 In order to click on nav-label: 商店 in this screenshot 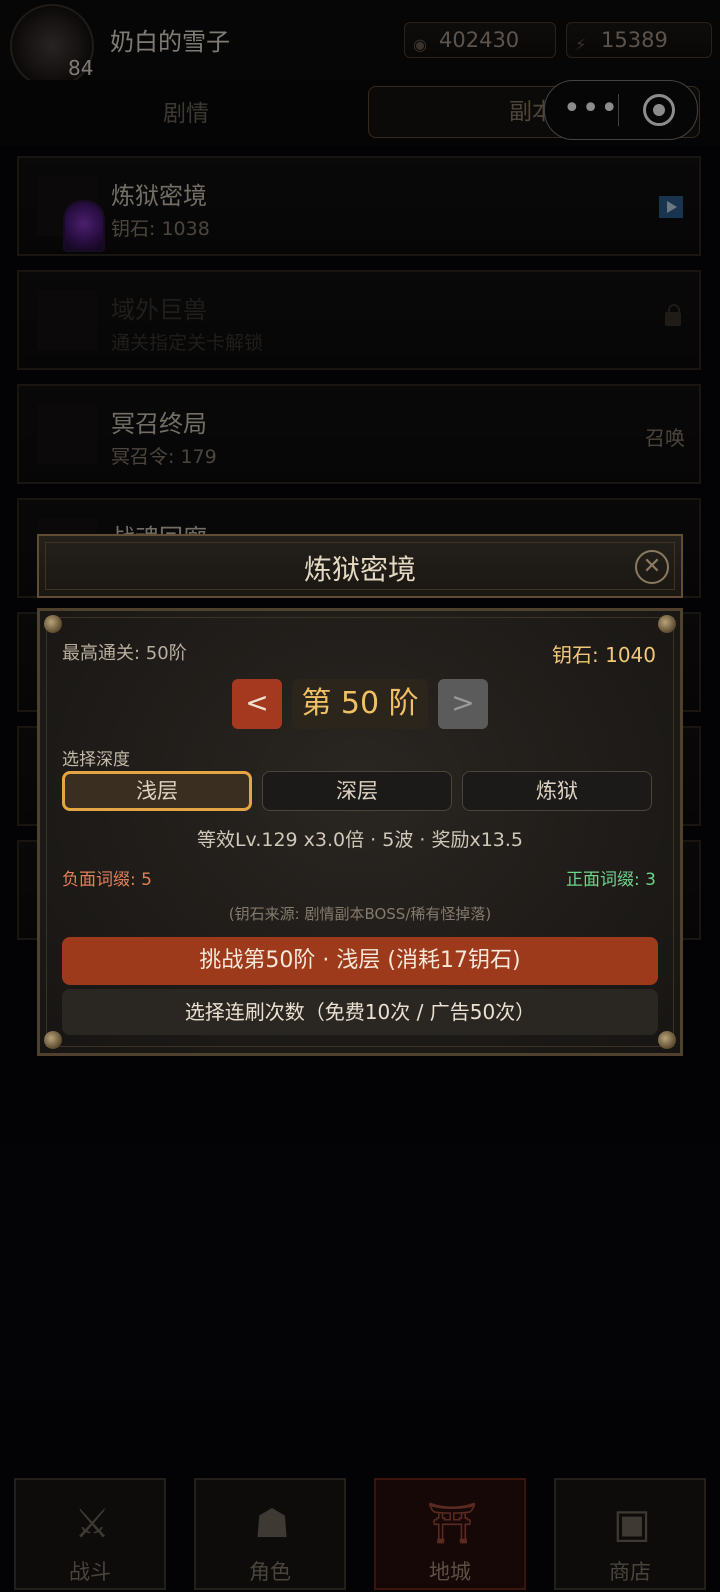, I will do `click(630, 1572)`.